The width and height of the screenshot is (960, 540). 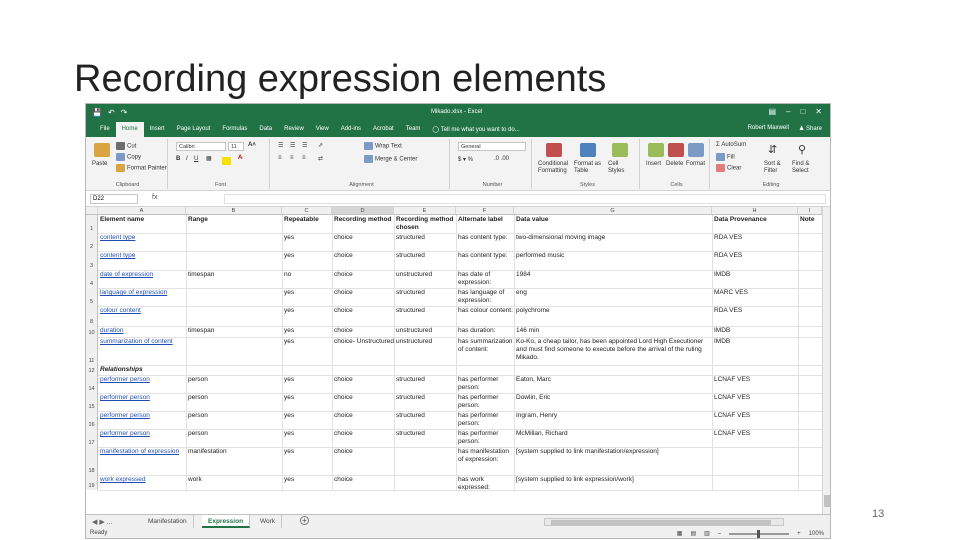 I want to click on column-header-b: B, so click(x=234, y=211).